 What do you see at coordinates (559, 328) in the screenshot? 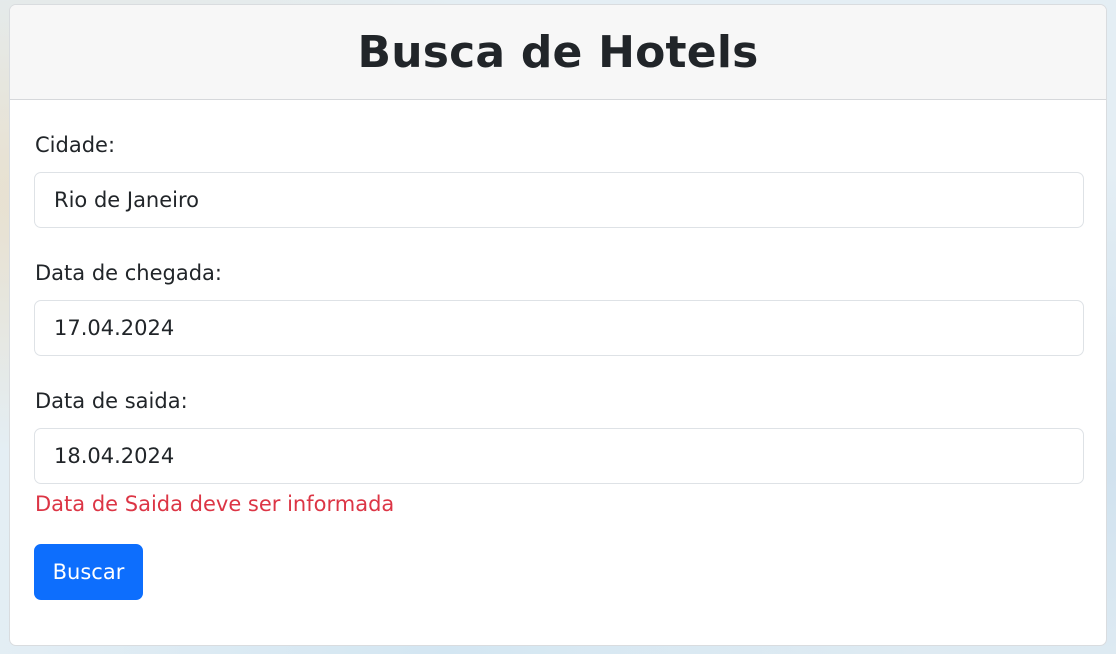
I see `checkin-date-input` at bounding box center [559, 328].